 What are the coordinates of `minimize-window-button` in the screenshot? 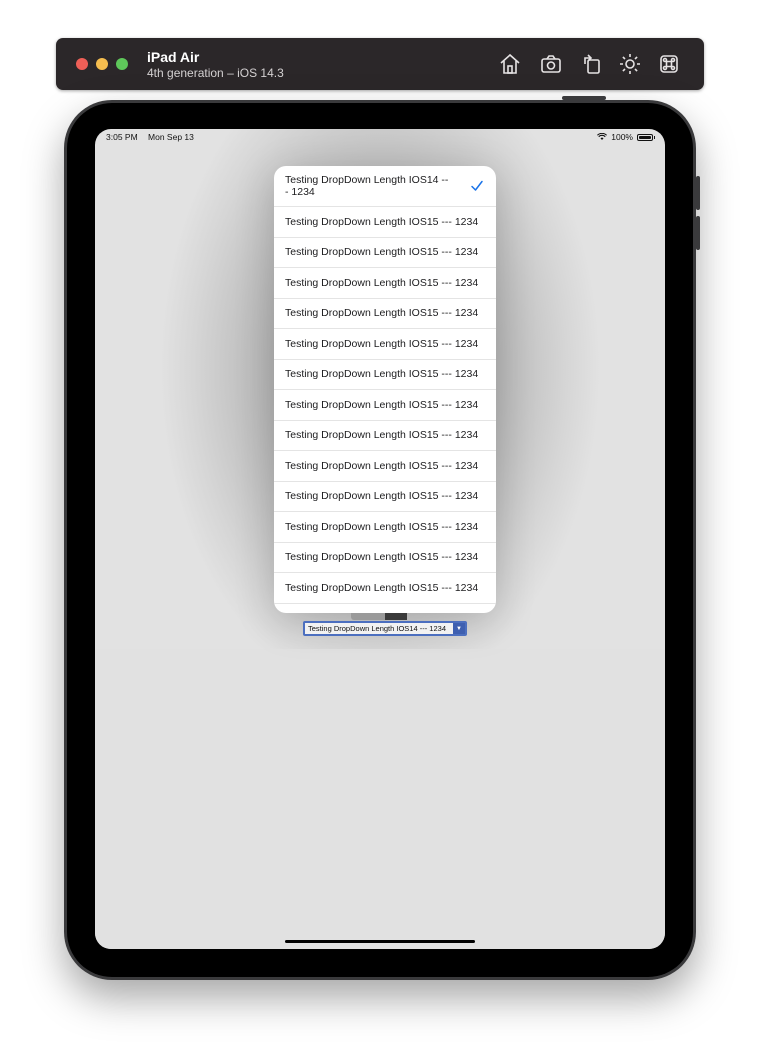 It's located at (102, 64).